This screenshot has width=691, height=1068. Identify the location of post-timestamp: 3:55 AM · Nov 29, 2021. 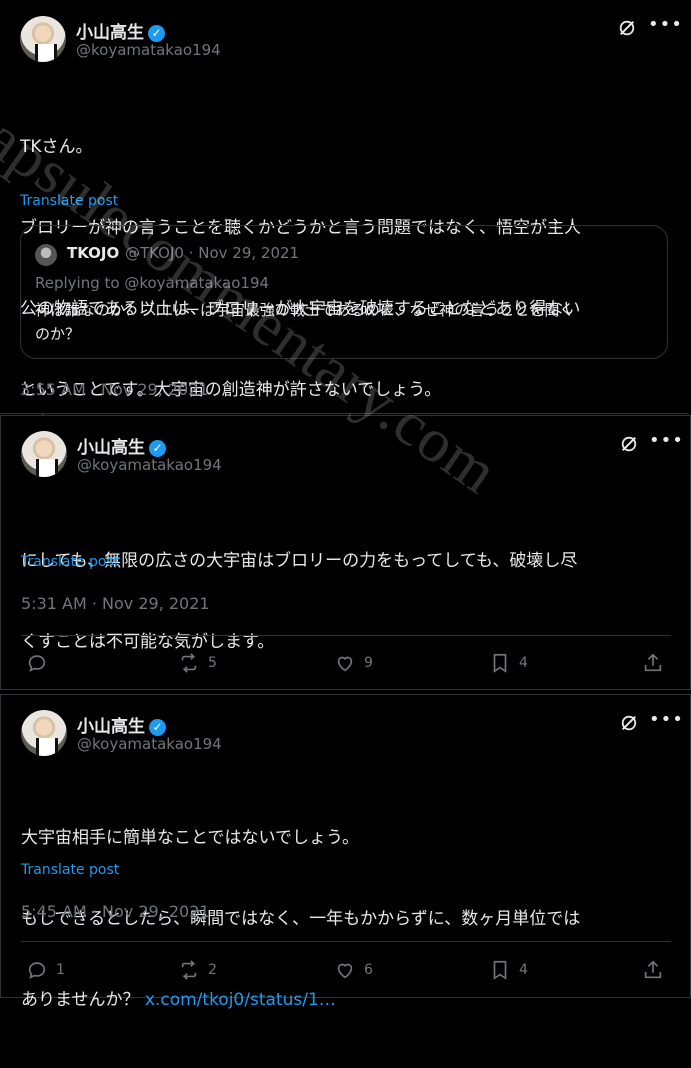
(114, 389).